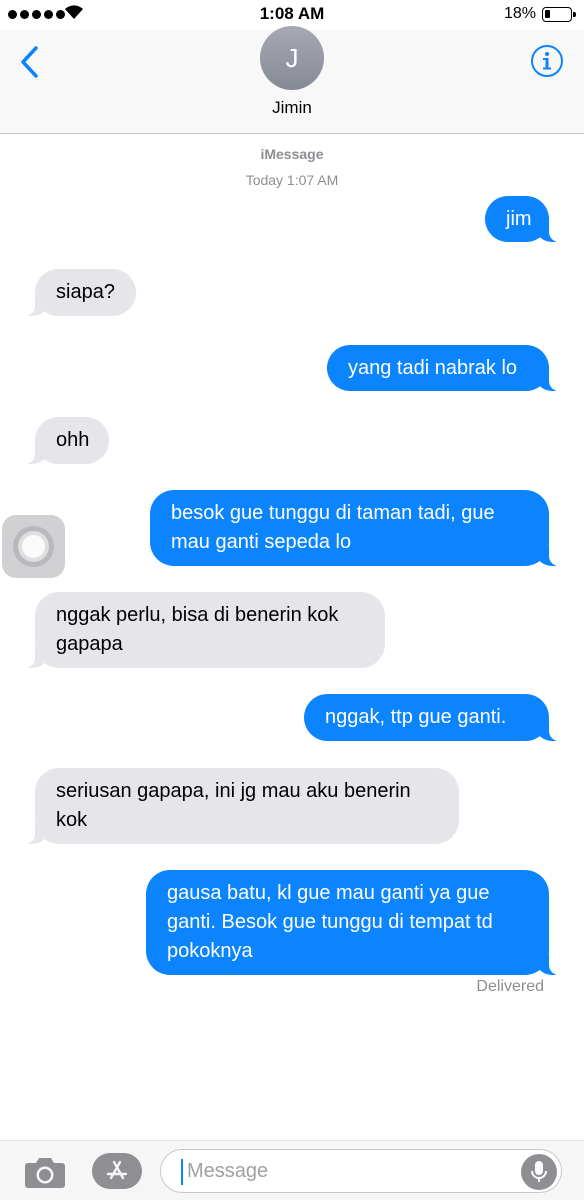  I want to click on message-bubble-outgoing: jim, so click(522, 219).